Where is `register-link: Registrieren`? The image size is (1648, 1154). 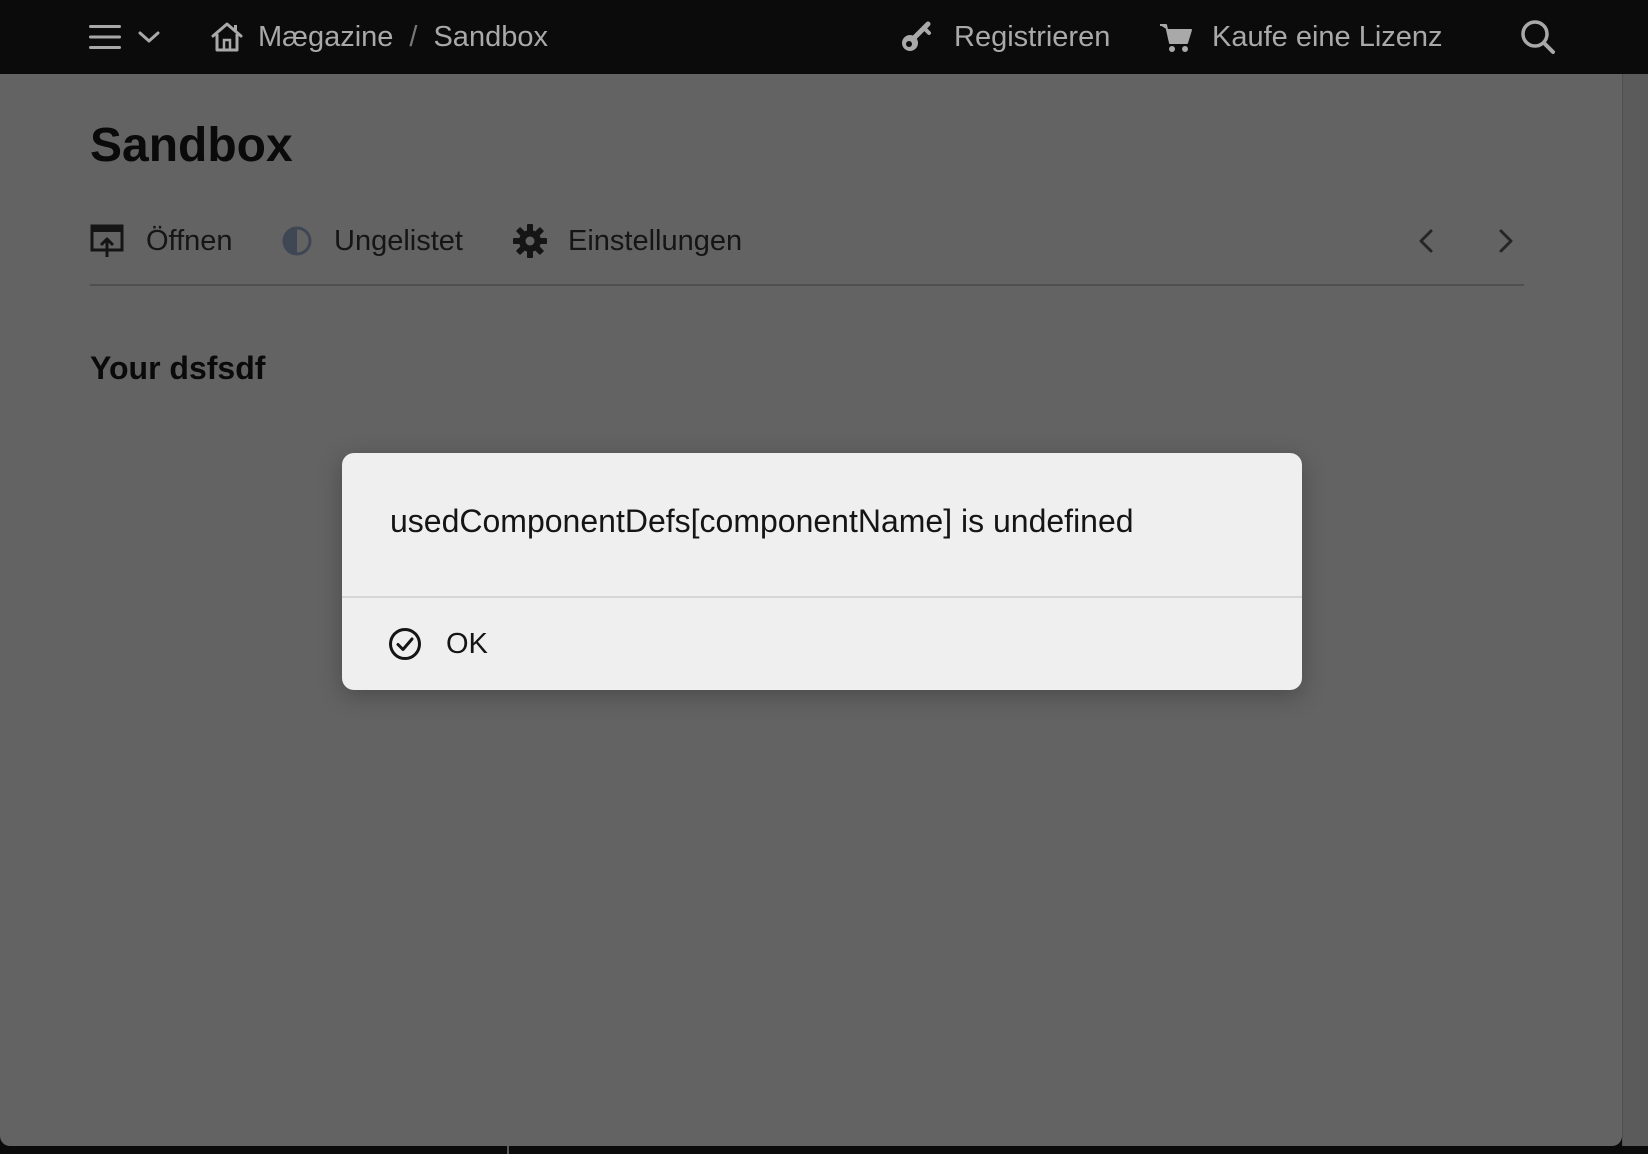 register-link: Registrieren is located at coordinates (1004, 37).